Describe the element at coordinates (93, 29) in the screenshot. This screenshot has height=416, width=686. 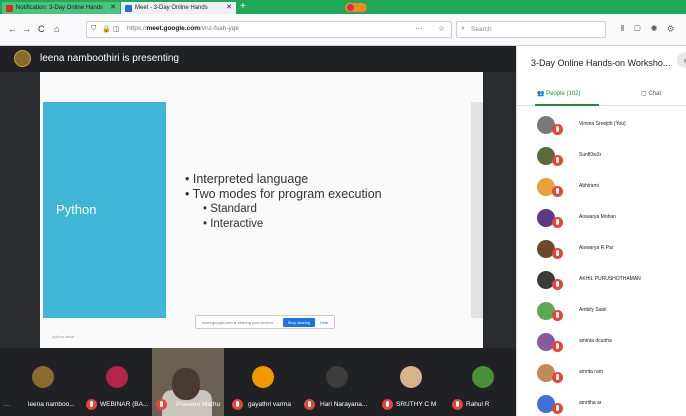
I see `shield-icon: ⛉` at that location.